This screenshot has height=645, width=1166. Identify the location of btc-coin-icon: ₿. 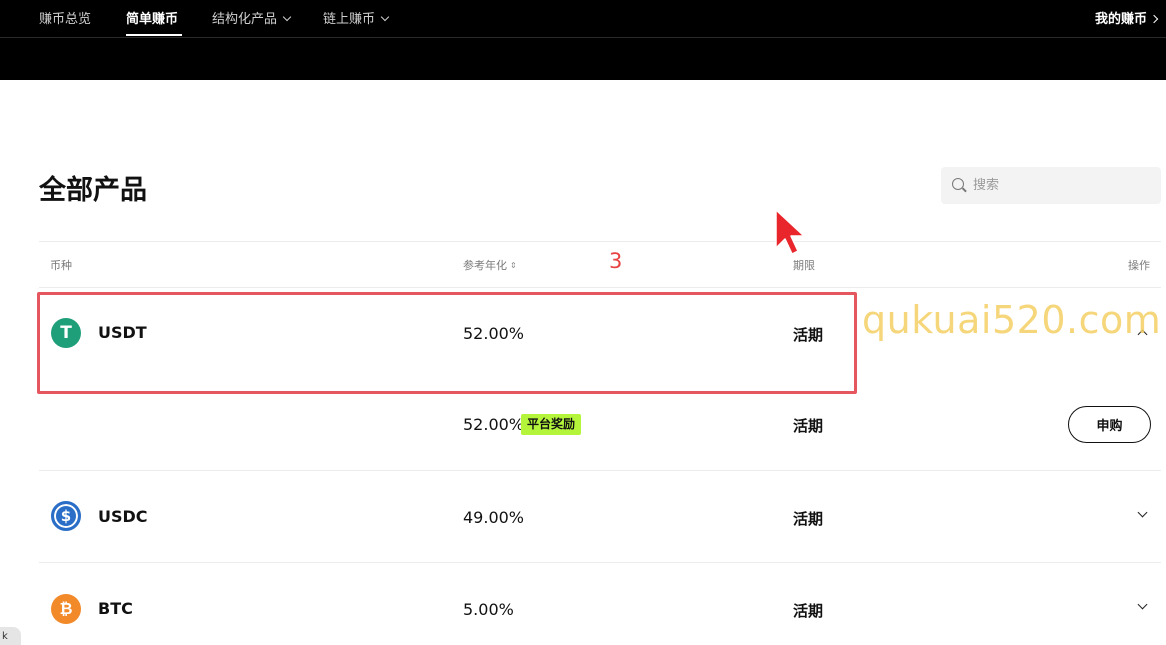
(66, 609).